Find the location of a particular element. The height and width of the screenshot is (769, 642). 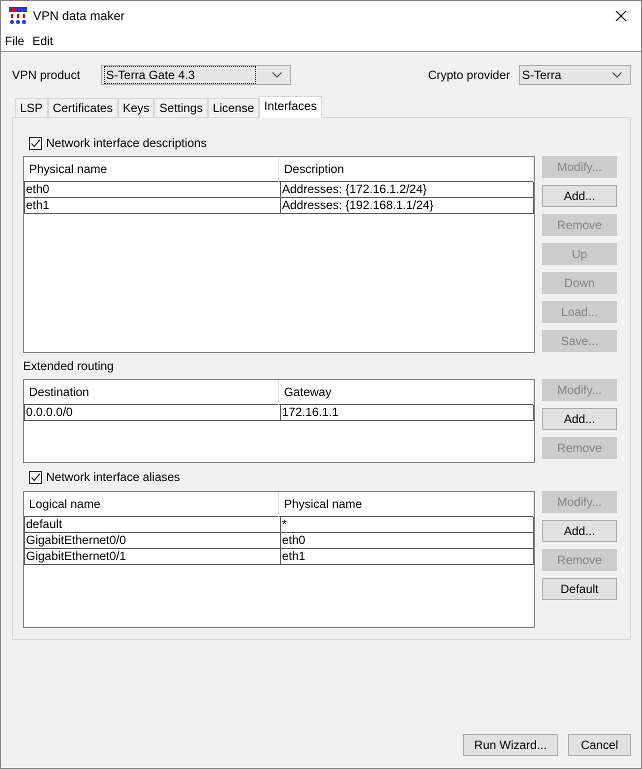

table-cell: Addresses: {172.16.1.2/24} is located at coordinates (406, 189).